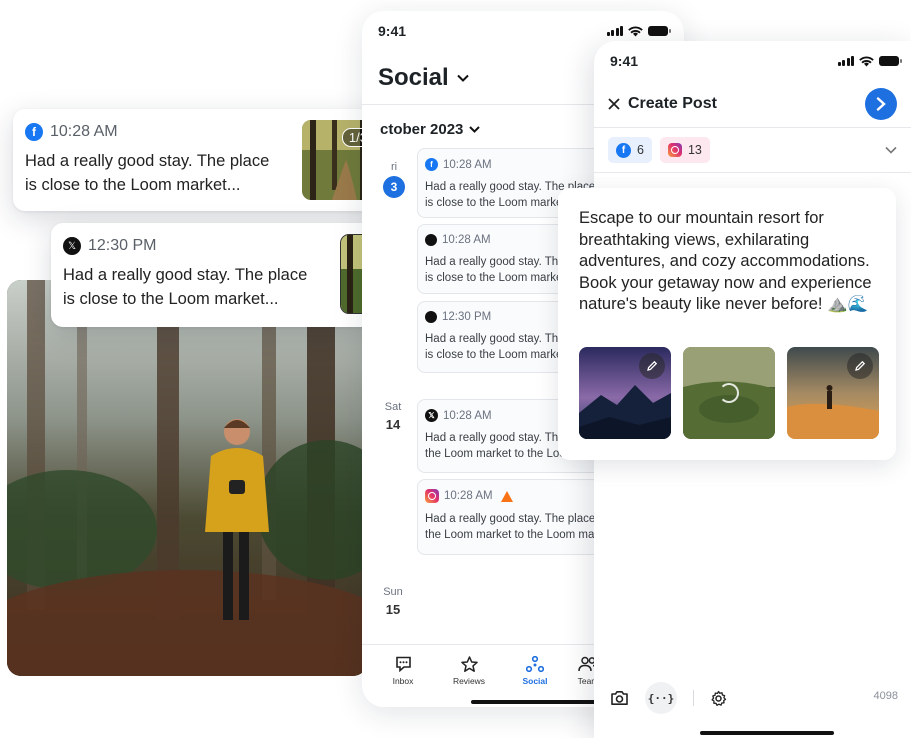 The width and height of the screenshot is (911, 738). Describe the element at coordinates (469, 663) in the screenshot. I see `star-icon` at that location.